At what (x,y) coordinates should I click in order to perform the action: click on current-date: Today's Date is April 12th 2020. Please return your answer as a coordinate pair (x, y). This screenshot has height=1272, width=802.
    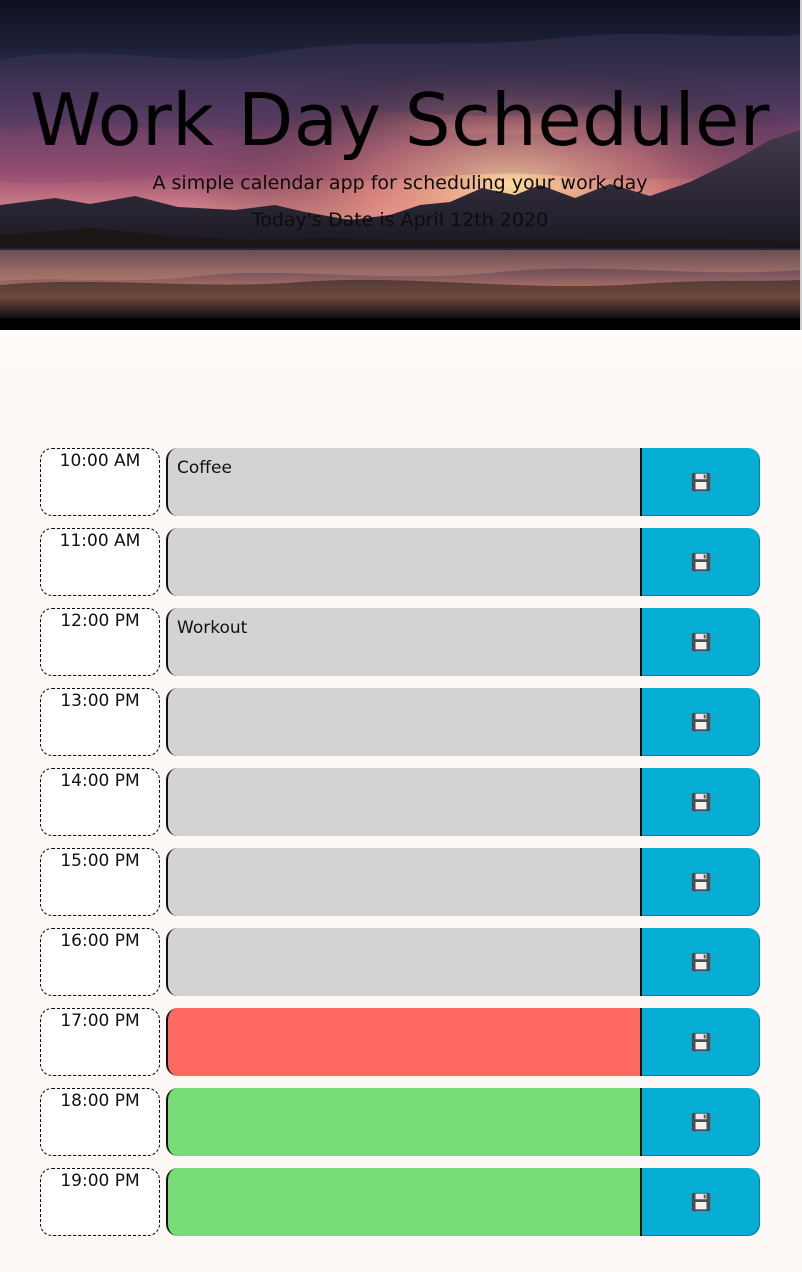
    Looking at the image, I should click on (400, 220).